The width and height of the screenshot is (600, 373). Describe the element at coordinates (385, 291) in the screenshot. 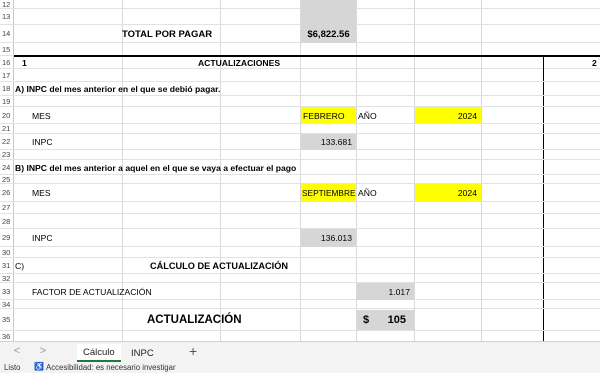

I see `factor-value: 1.017` at that location.